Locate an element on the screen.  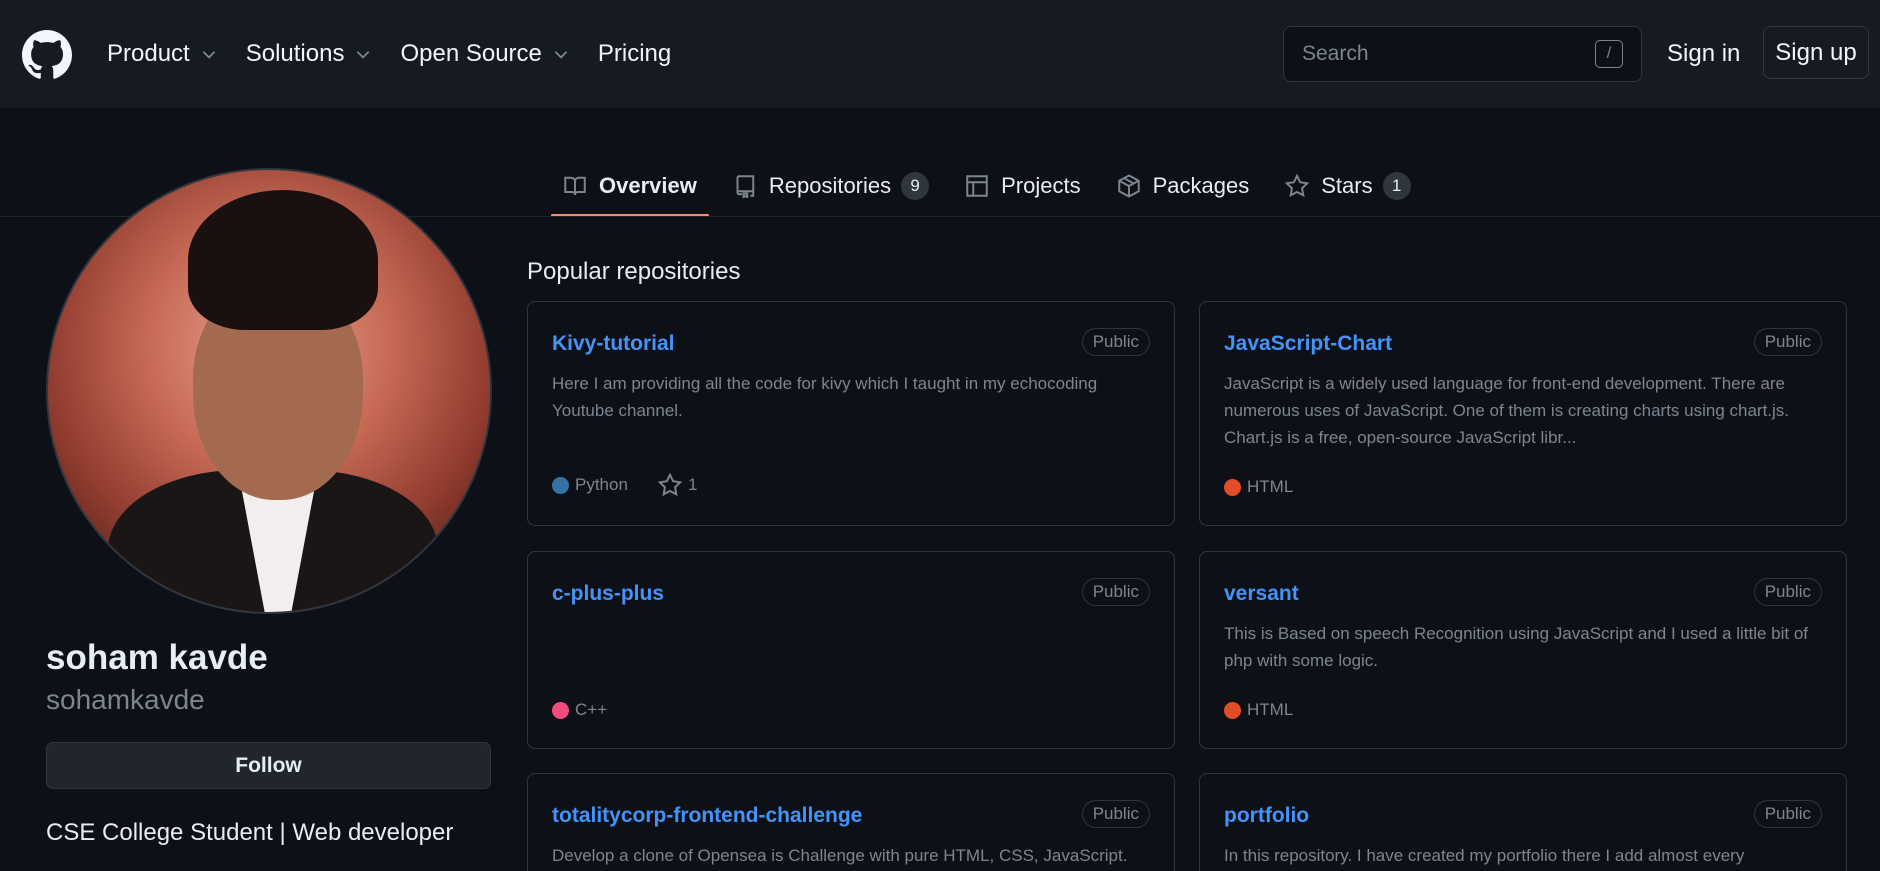
repo-language: C++ is located at coordinates (591, 709).